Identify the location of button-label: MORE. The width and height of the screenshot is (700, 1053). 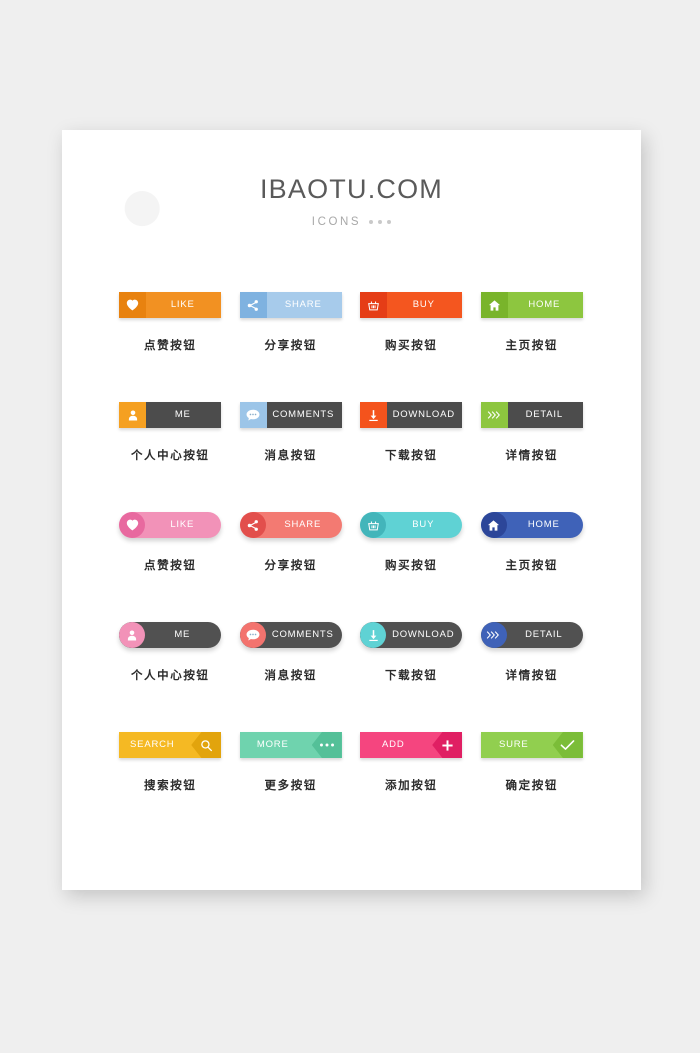
(272, 745).